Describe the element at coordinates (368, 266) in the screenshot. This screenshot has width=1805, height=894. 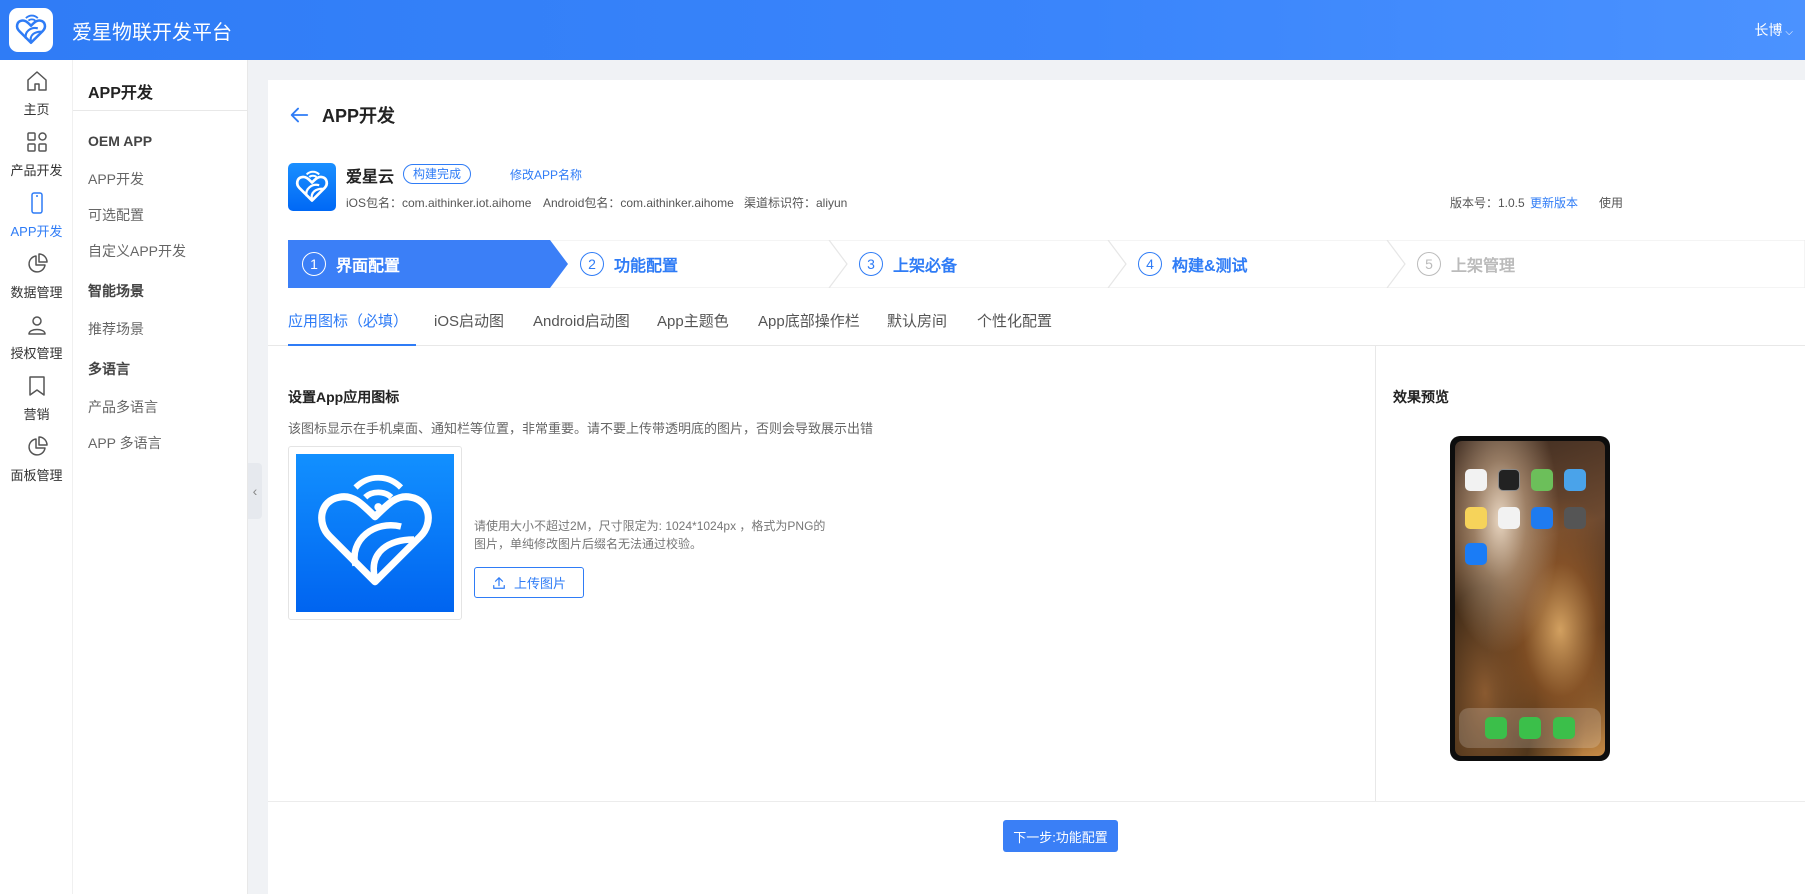
I see `step-label: 界面配置` at that location.